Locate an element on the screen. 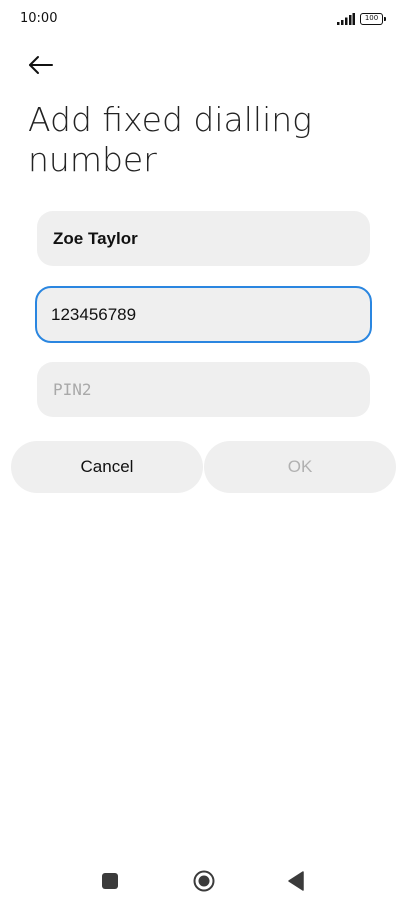 This screenshot has height=906, width=407. battery-icon: 100 is located at coordinates (373, 19).